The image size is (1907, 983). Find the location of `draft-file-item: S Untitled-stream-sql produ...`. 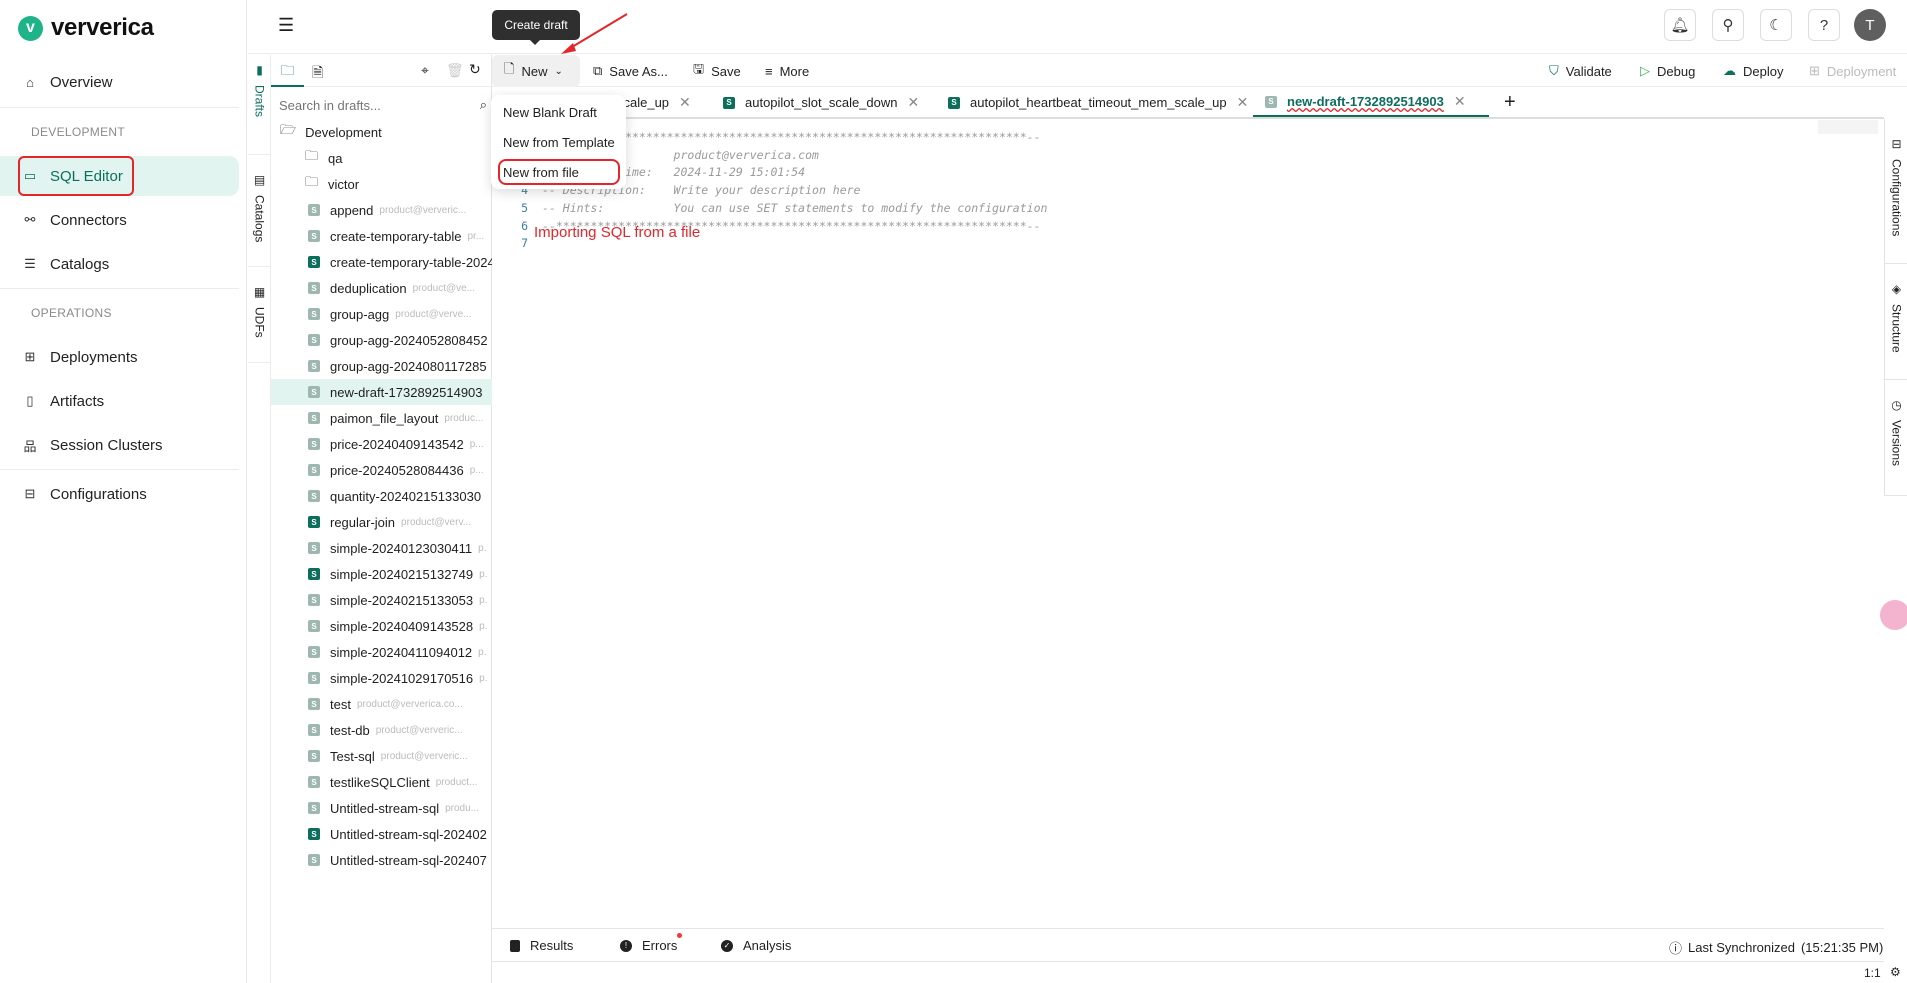

draft-file-item: S Untitled-stream-sql produ... is located at coordinates (381, 808).